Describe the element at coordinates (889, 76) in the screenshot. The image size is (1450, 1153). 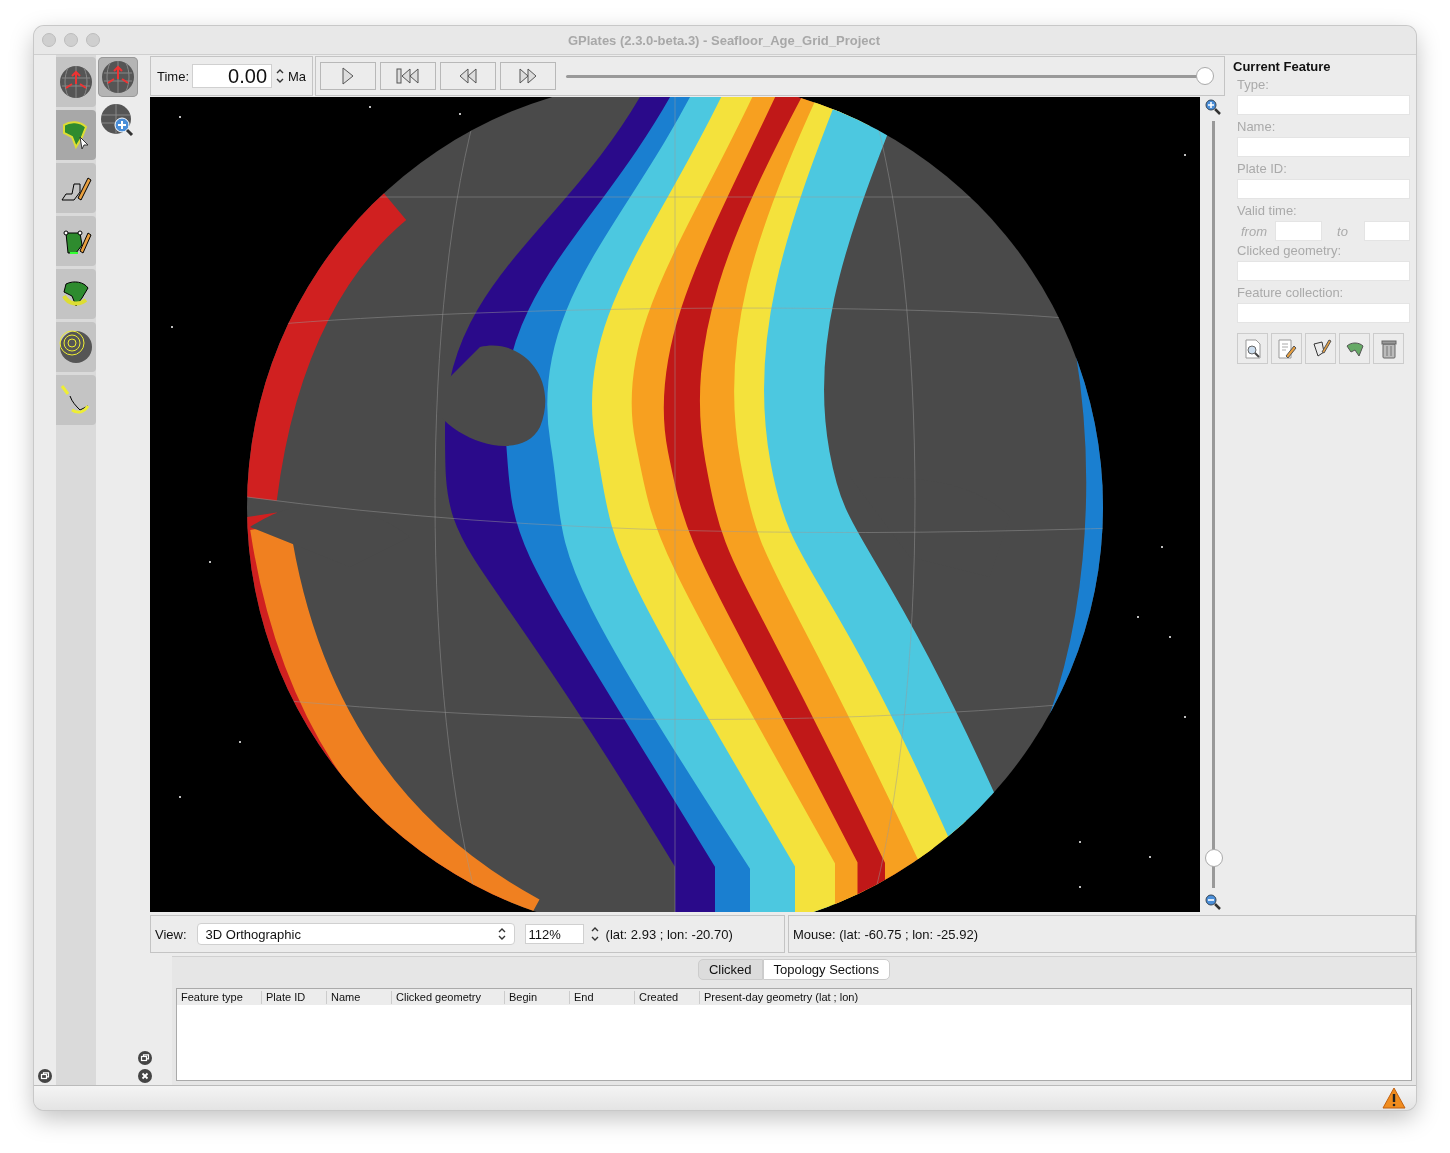
I see `time-slider` at that location.